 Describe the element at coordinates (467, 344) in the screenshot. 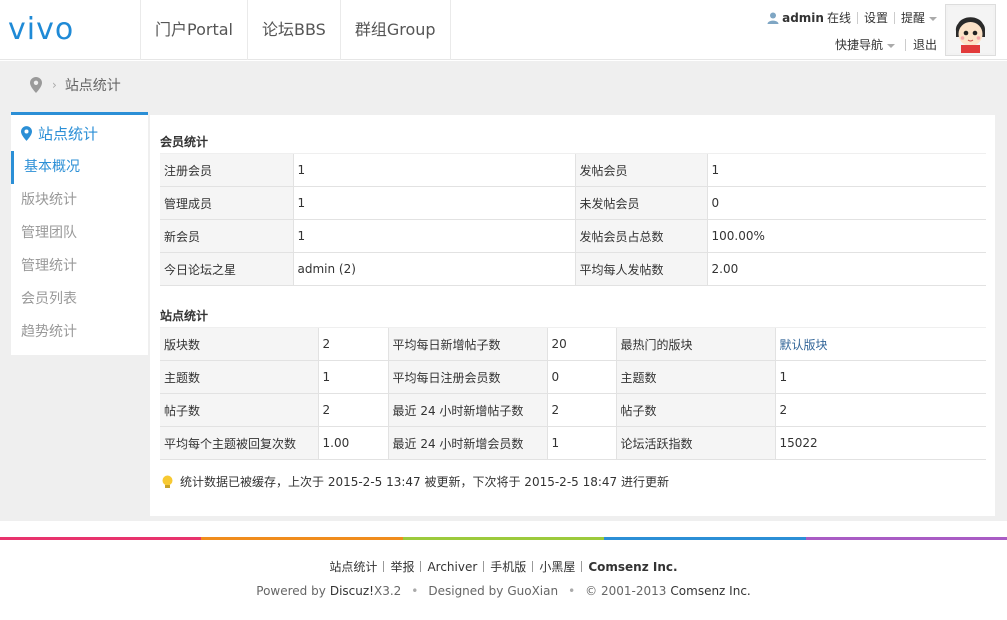

I see `stat-label: 平均每日新增帖子数` at that location.